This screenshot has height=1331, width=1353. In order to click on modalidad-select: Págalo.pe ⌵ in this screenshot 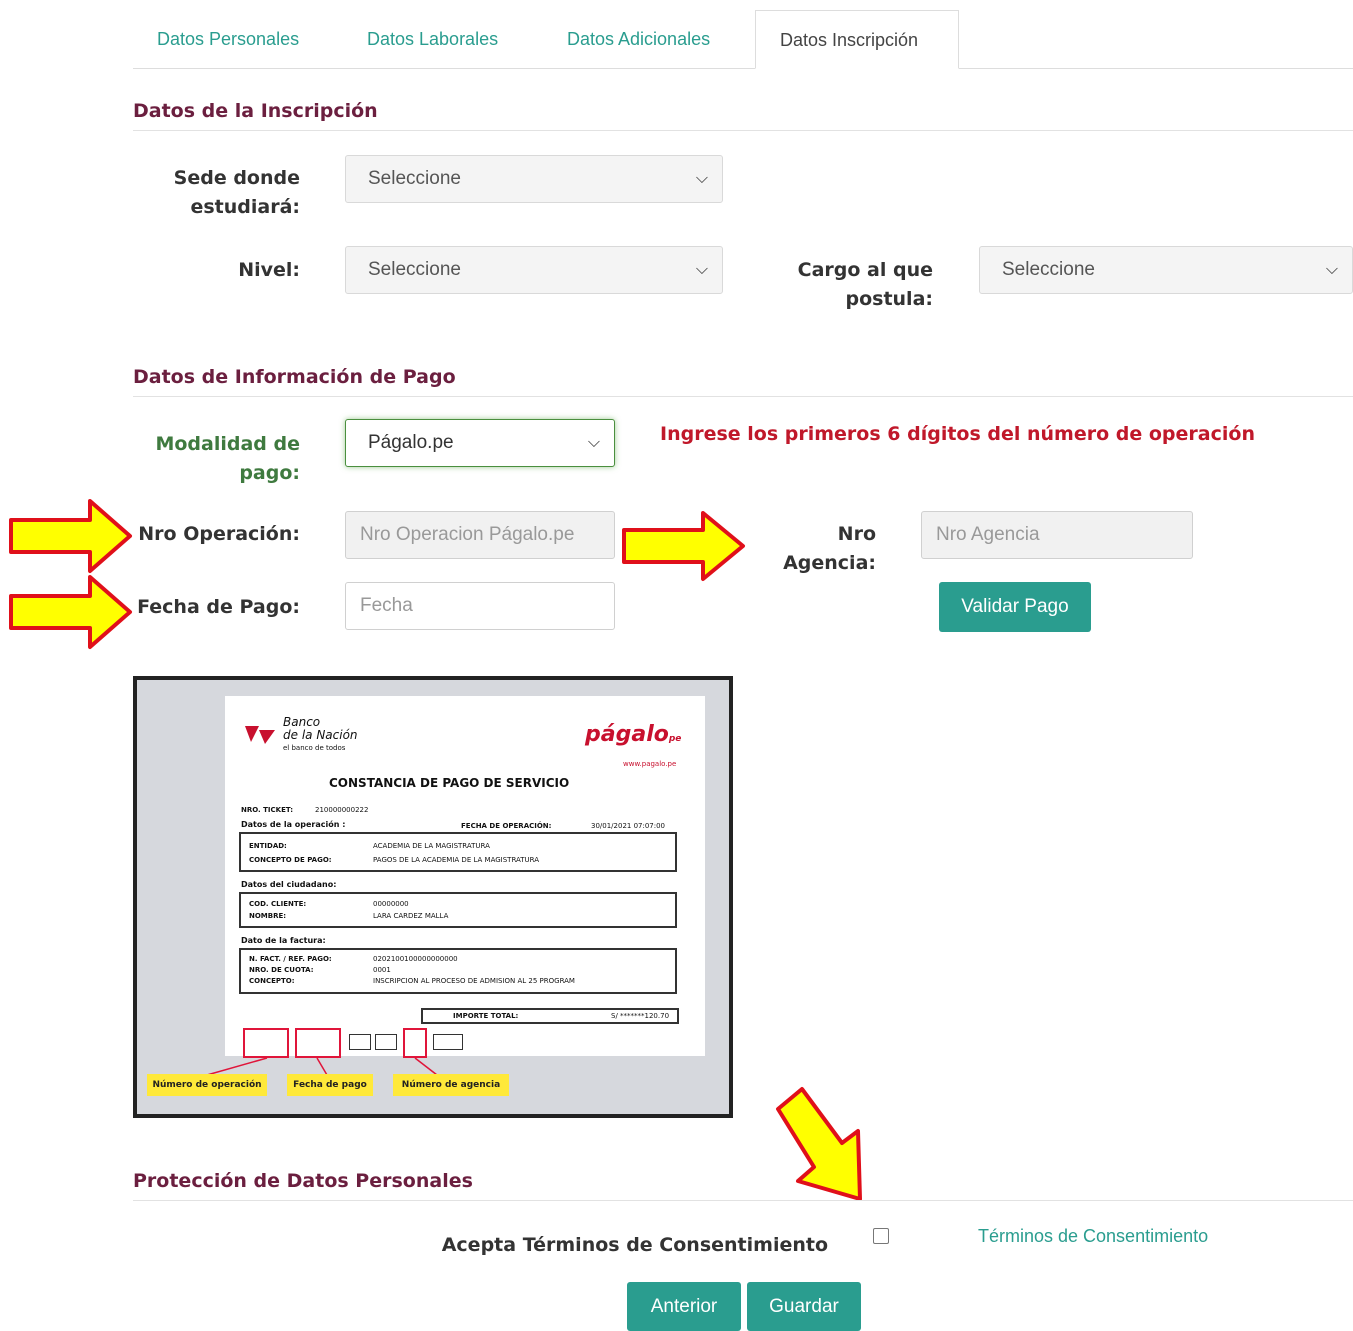, I will do `click(480, 443)`.